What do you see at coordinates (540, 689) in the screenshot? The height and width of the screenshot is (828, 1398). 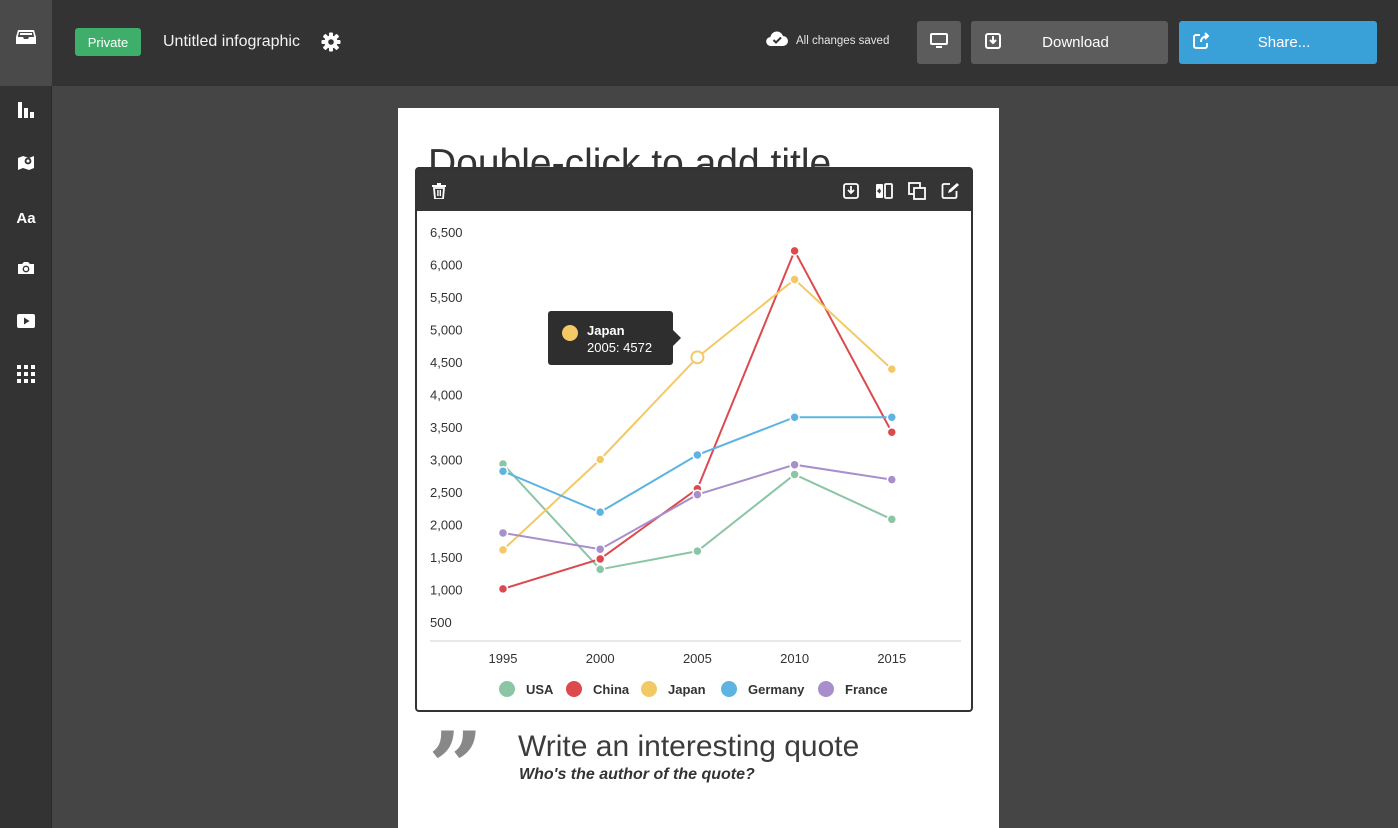 I see `legend-label: USA` at bounding box center [540, 689].